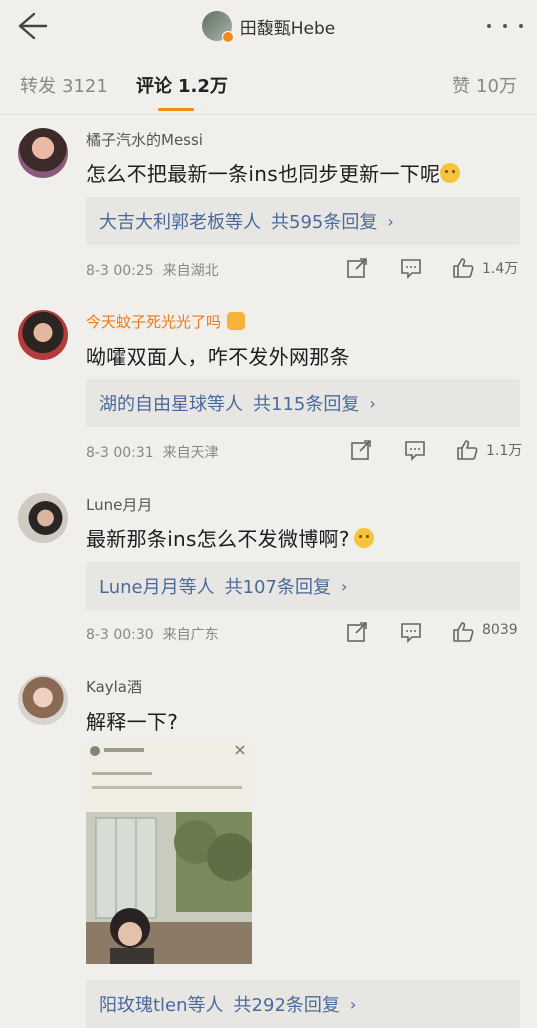 Image resolution: width=537 pixels, height=1028 pixels. I want to click on comment-image, so click(169, 853).